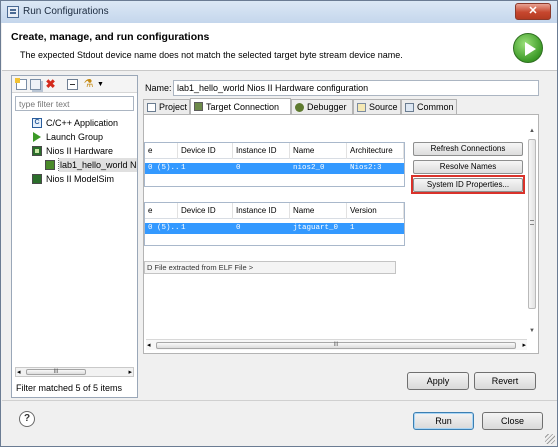  What do you see at coordinates (299, 107) in the screenshot?
I see `bug-icon` at bounding box center [299, 107].